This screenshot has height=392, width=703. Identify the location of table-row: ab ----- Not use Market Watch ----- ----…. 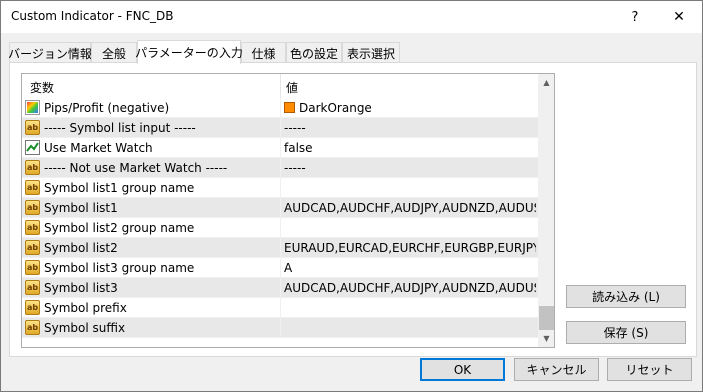
(280, 168).